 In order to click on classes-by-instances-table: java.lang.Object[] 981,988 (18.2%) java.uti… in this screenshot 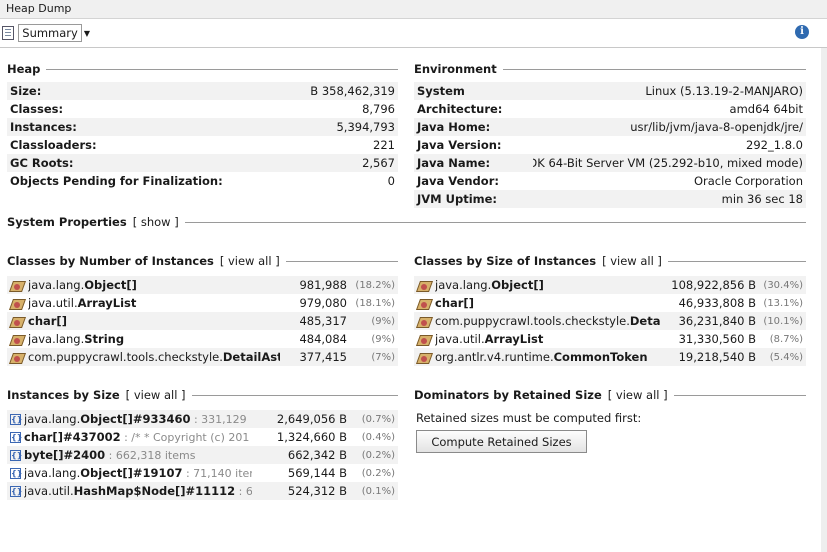, I will do `click(202, 321)`.